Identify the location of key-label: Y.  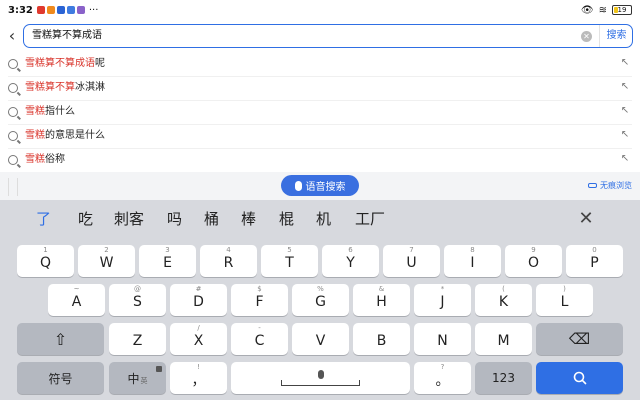
(350, 263).